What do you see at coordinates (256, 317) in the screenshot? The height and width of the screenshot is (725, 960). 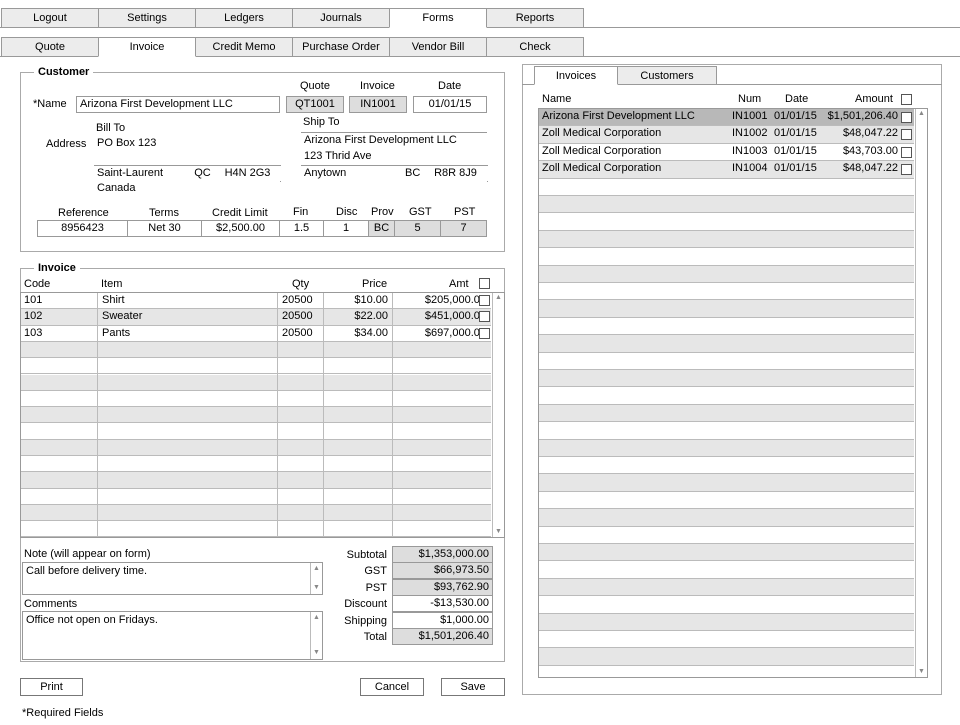 I see `table-row: 102 Sweater 20500 $22.00 $451,000.00` at bounding box center [256, 317].